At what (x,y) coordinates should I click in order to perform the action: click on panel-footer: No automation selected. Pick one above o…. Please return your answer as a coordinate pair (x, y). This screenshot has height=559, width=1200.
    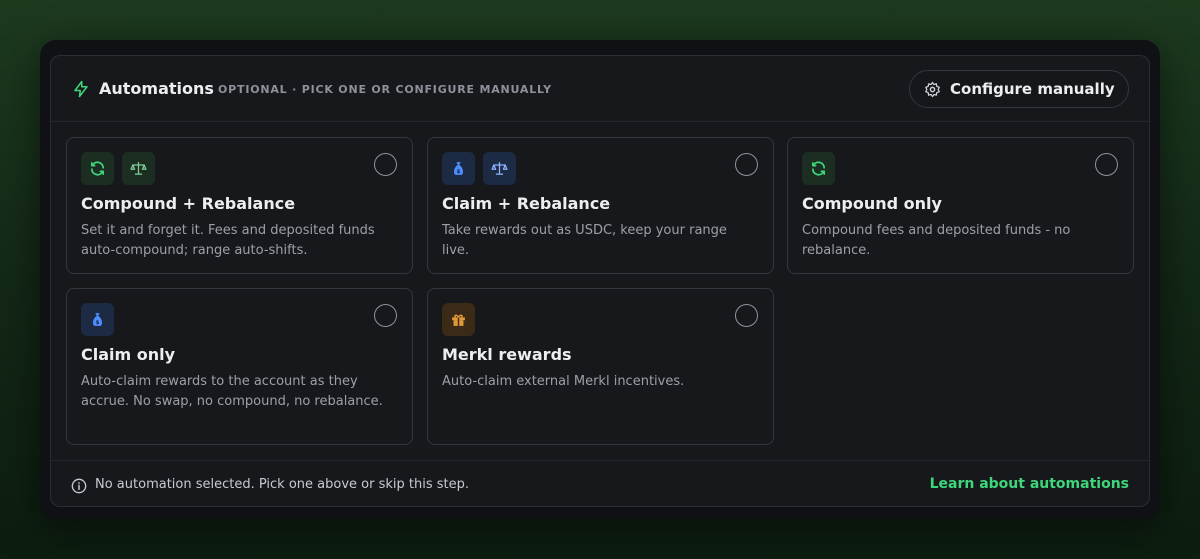
    Looking at the image, I should click on (600, 484).